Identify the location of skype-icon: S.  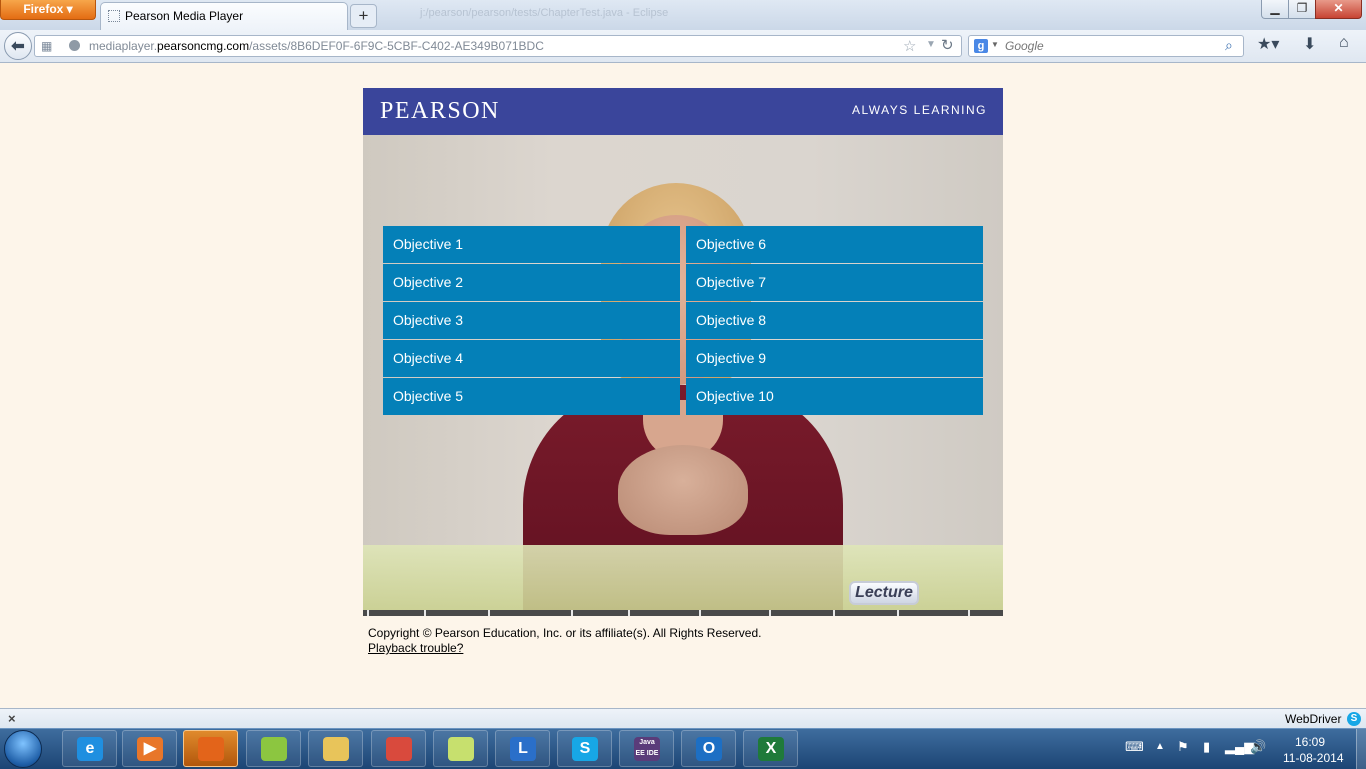
(585, 749).